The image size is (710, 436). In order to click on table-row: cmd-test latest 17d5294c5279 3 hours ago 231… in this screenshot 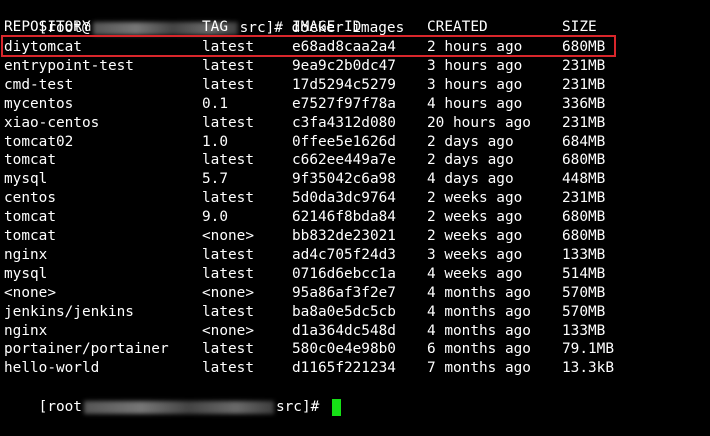, I will do `click(354, 85)`.